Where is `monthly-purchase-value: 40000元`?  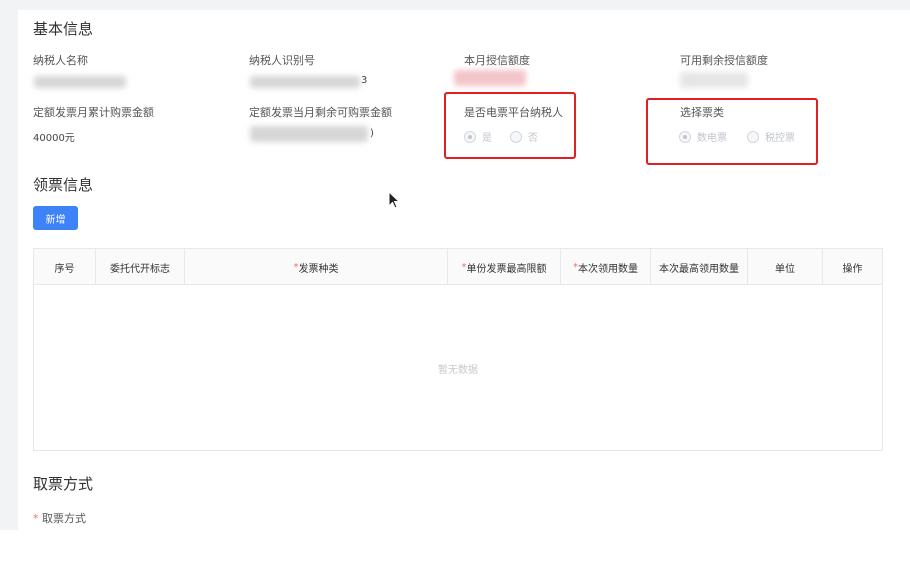
monthly-purchase-value: 40000元 is located at coordinates (54, 138).